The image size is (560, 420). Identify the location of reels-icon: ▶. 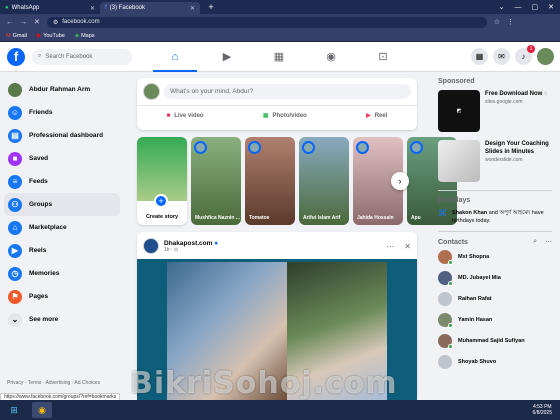
(15, 250).